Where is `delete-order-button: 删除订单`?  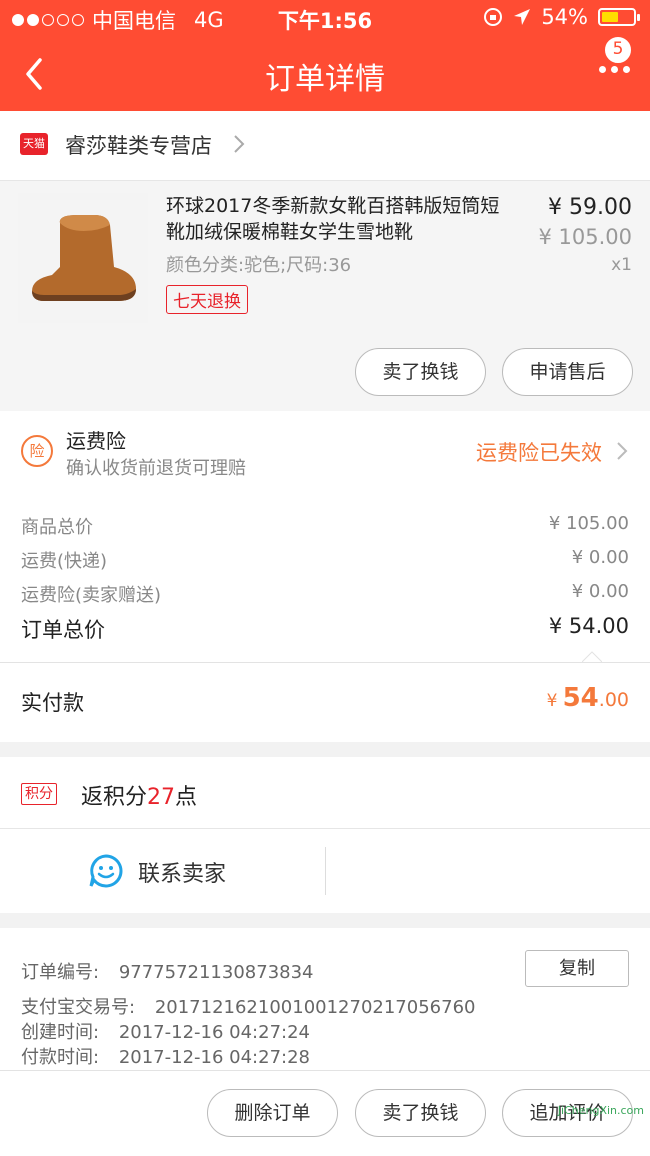 delete-order-button: 删除订单 is located at coordinates (272, 1113).